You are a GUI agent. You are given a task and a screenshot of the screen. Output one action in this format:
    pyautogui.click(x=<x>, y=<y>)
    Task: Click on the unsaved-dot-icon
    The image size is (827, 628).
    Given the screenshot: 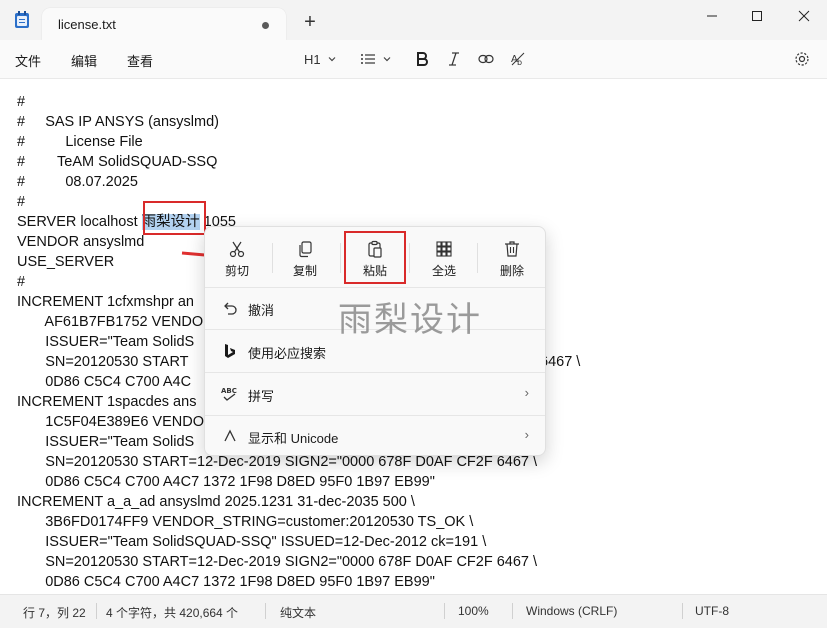 What is the action you would take?
    pyautogui.click(x=265, y=25)
    